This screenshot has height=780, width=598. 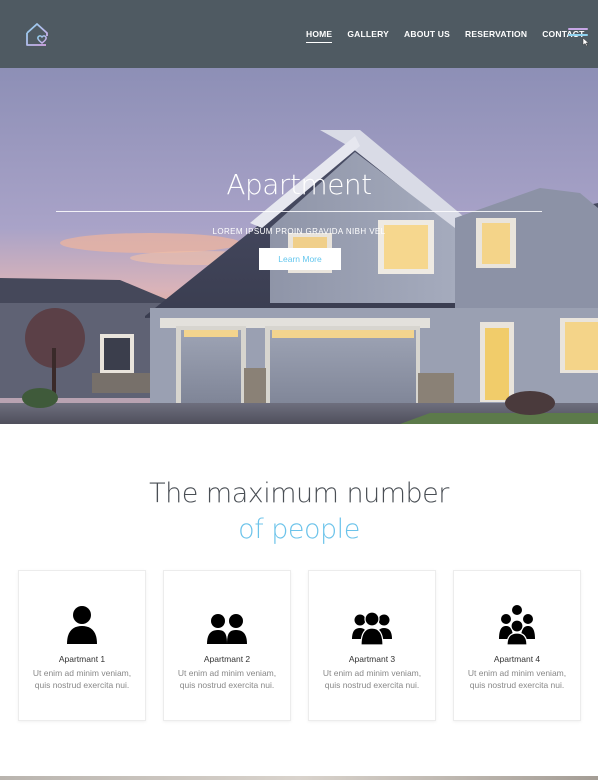 What do you see at coordinates (299, 184) in the screenshot?
I see `hero-title: Apartment` at bounding box center [299, 184].